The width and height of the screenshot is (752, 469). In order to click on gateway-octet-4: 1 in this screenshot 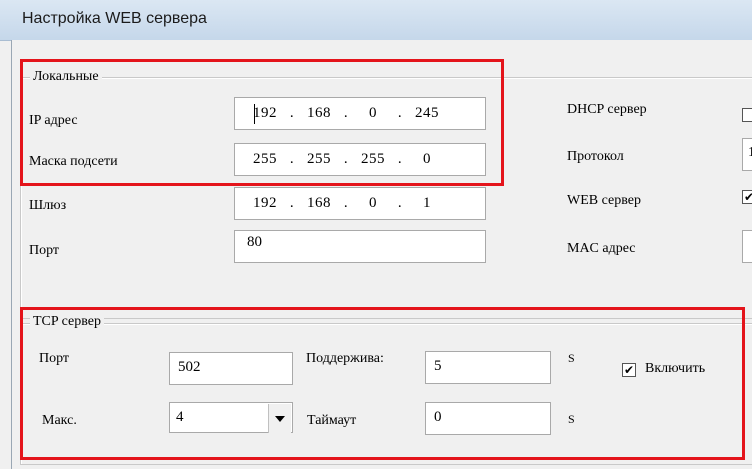, I will do `click(427, 203)`.